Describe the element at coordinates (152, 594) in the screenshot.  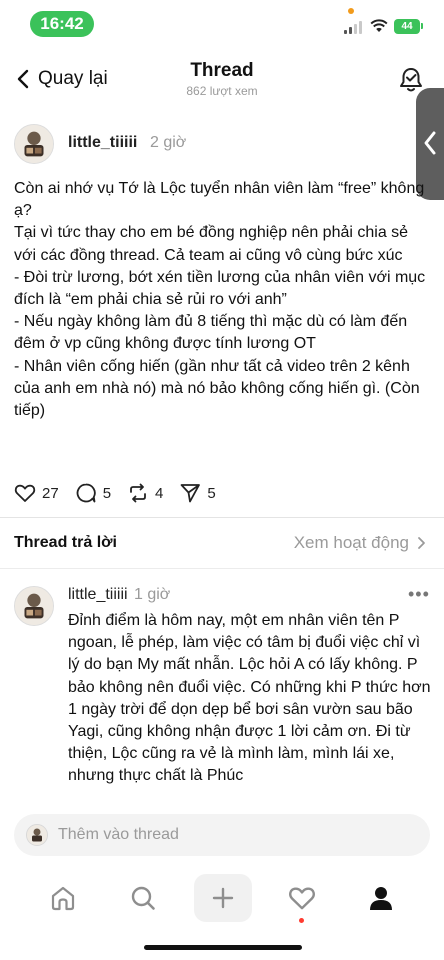
I see `reply-time: 1 giờ` at that location.